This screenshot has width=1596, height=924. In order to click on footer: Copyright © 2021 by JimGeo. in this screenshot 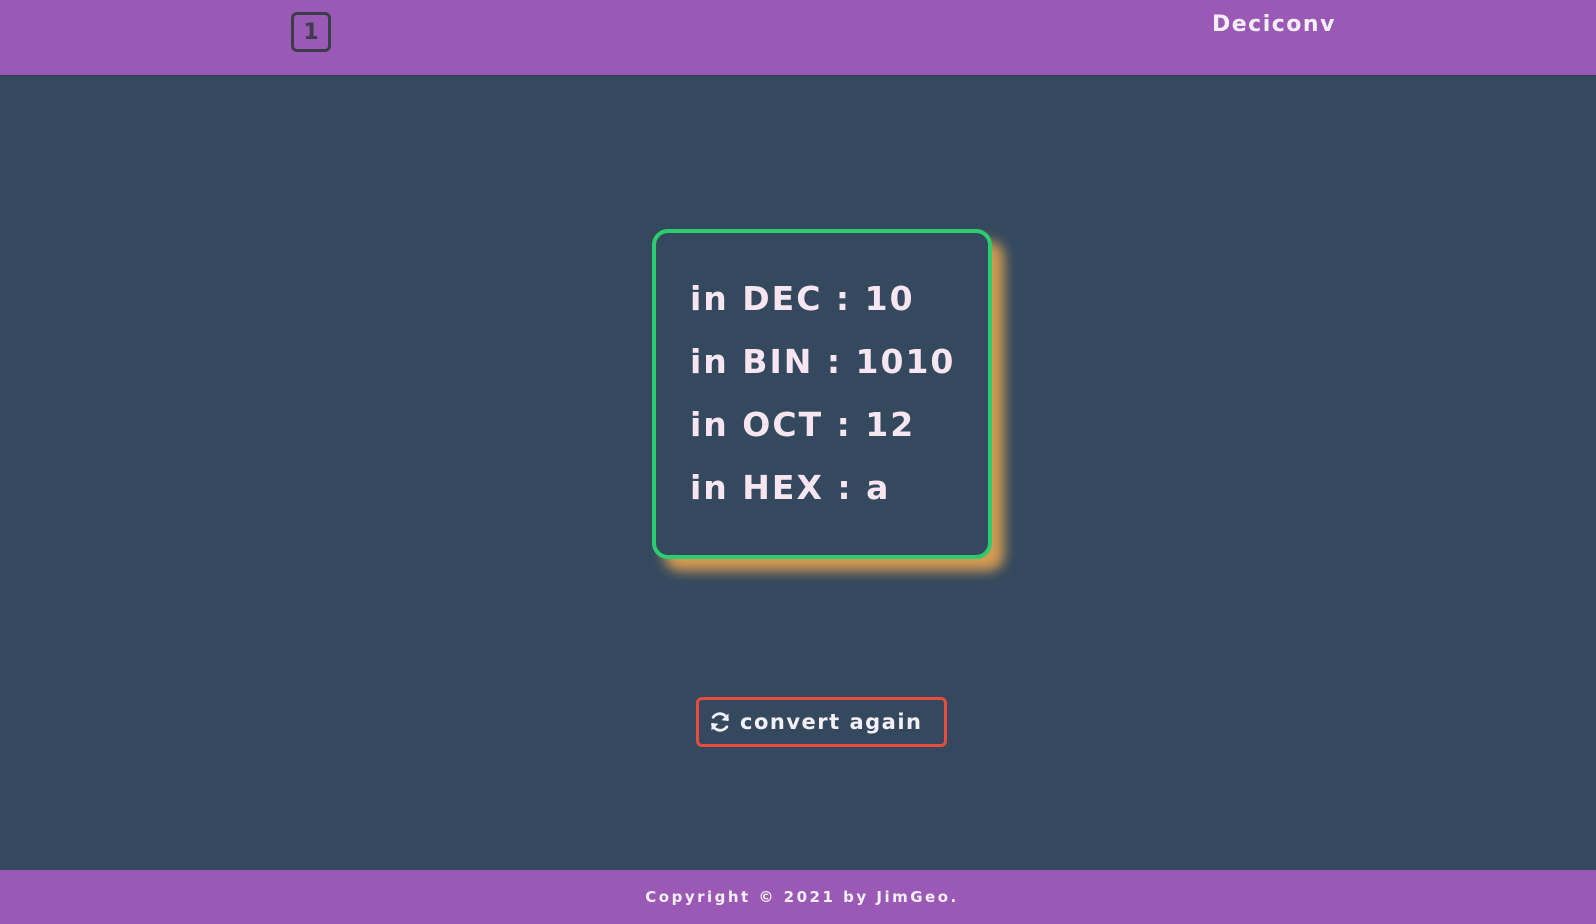, I will do `click(798, 897)`.